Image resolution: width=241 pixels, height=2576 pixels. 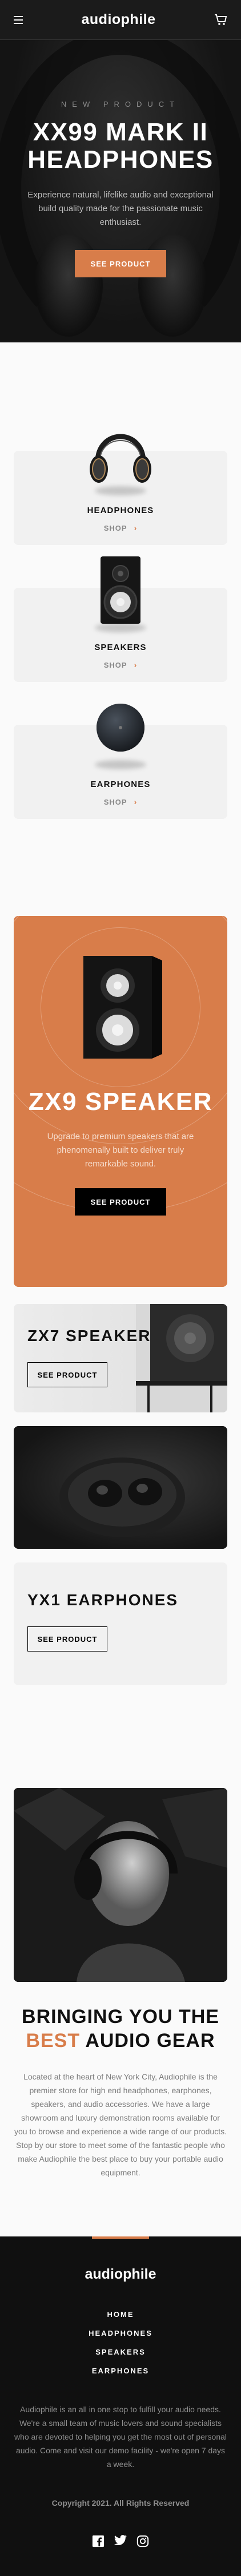 What do you see at coordinates (120, 2314) in the screenshot?
I see `footer-nav-home: HOME` at bounding box center [120, 2314].